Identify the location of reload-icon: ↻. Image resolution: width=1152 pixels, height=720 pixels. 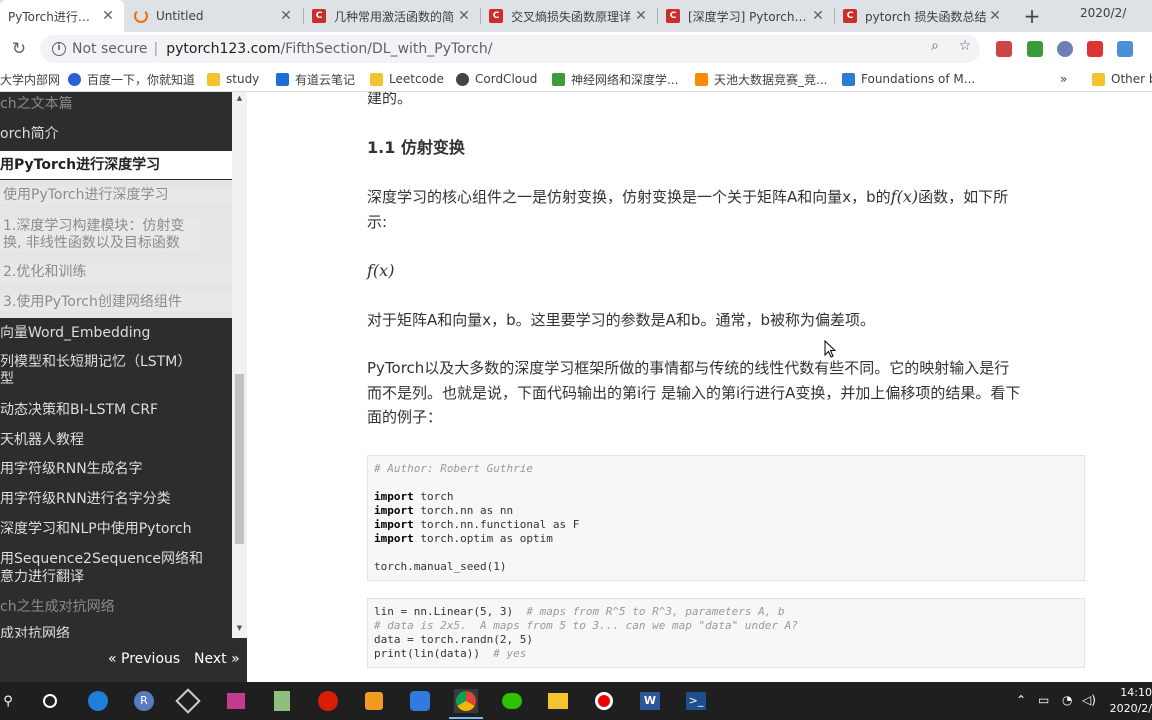
(19, 49).